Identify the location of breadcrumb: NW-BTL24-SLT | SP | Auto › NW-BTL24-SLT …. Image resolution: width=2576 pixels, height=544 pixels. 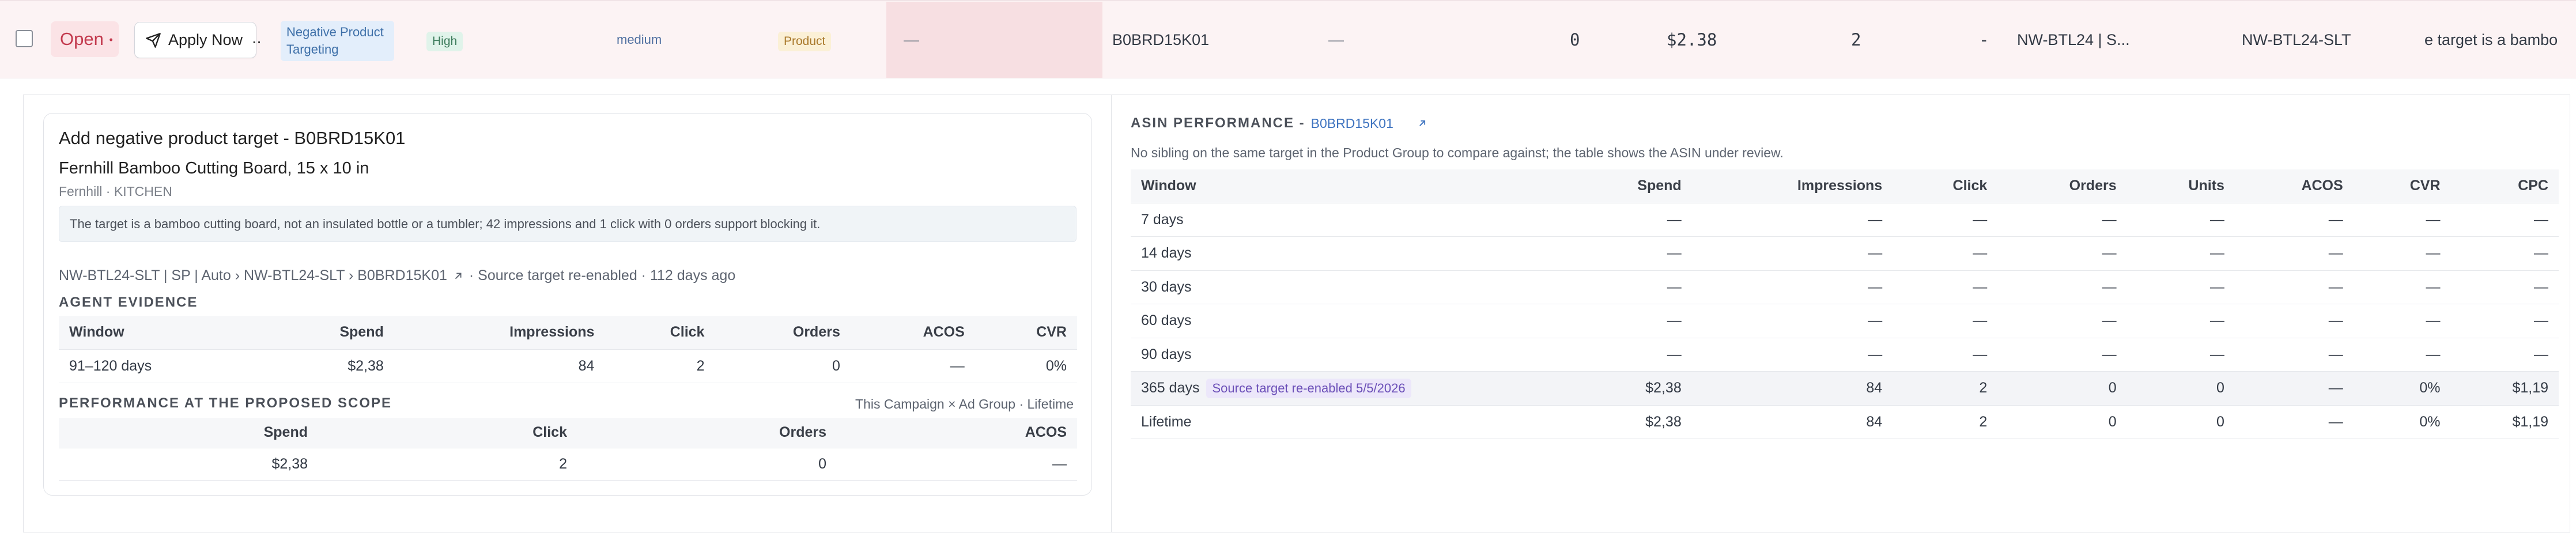
(397, 275).